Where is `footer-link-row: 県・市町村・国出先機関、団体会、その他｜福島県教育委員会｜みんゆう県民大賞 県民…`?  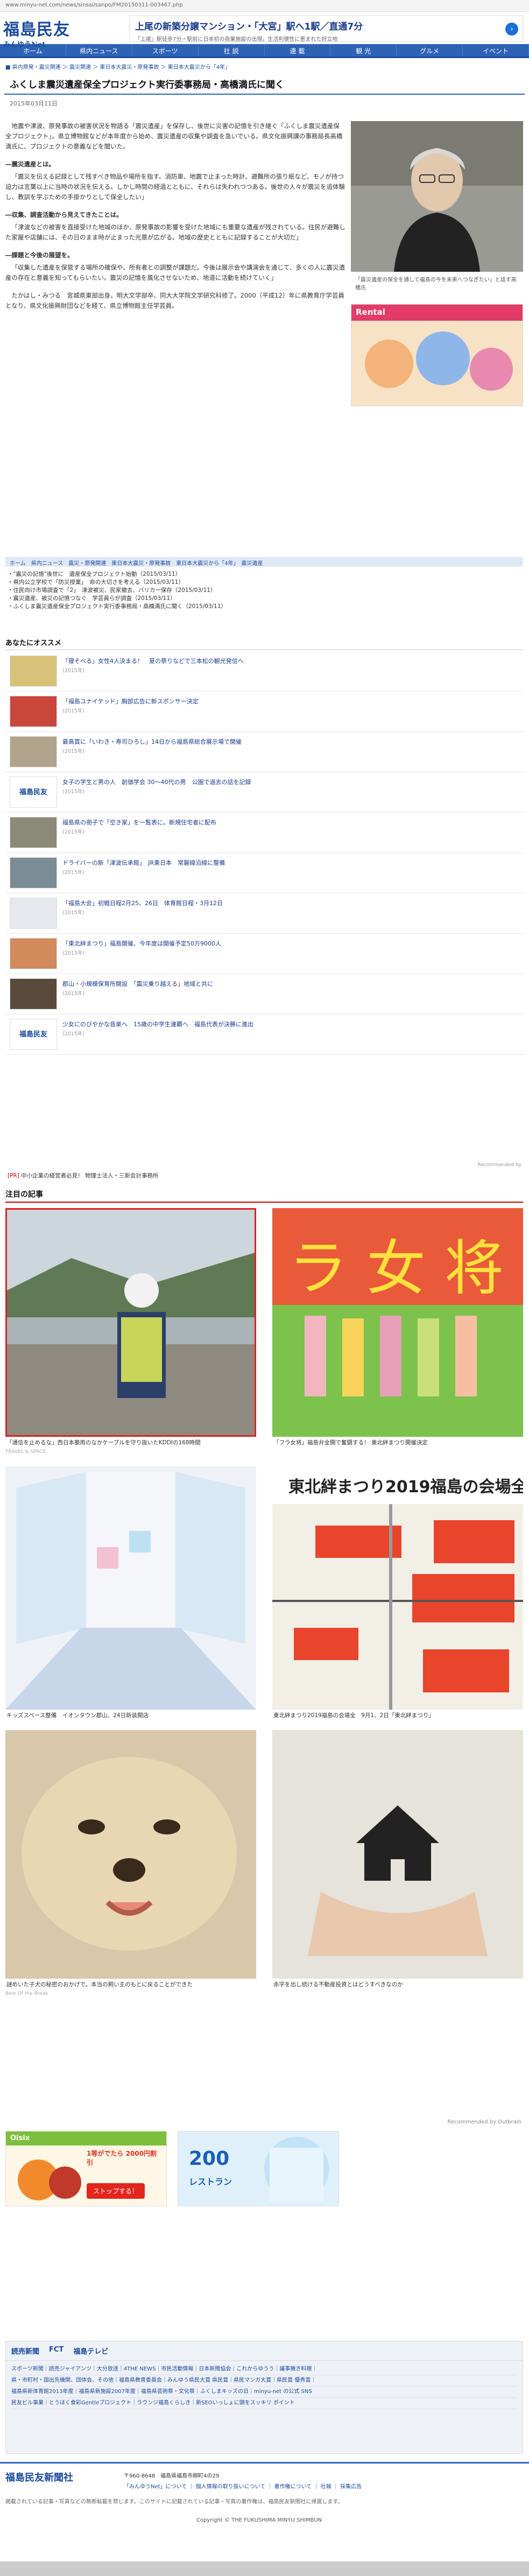 footer-link-row: 県・市町村・国出先機関、団体会、その他｜福島県教育委員会｜みんゆう県民大賞 県民… is located at coordinates (264, 2381).